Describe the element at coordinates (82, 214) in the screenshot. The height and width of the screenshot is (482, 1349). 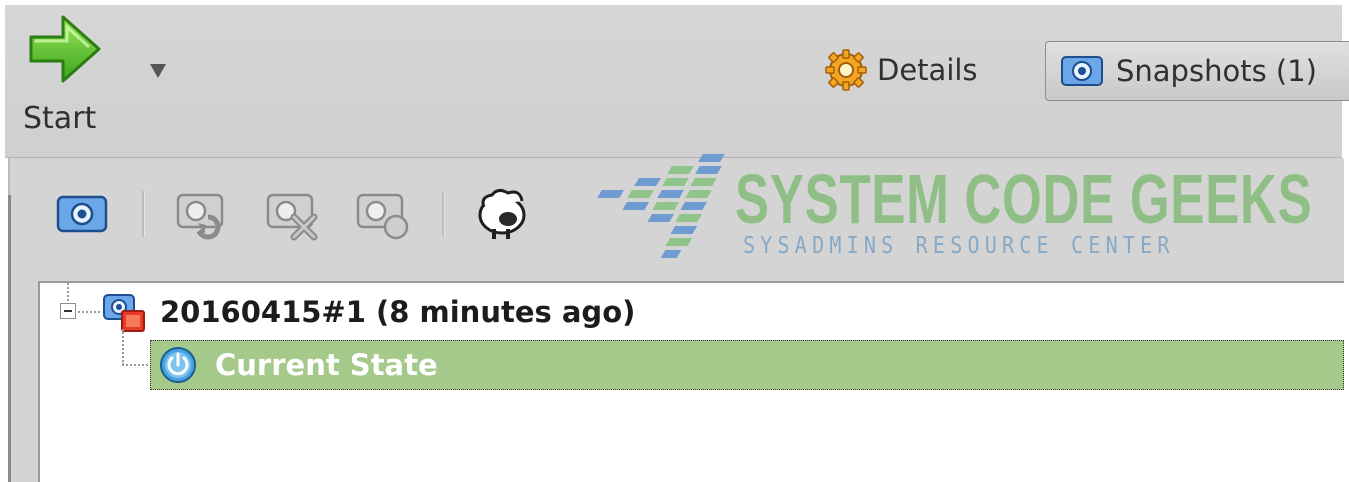
I see `take-snapshot-icon` at that location.